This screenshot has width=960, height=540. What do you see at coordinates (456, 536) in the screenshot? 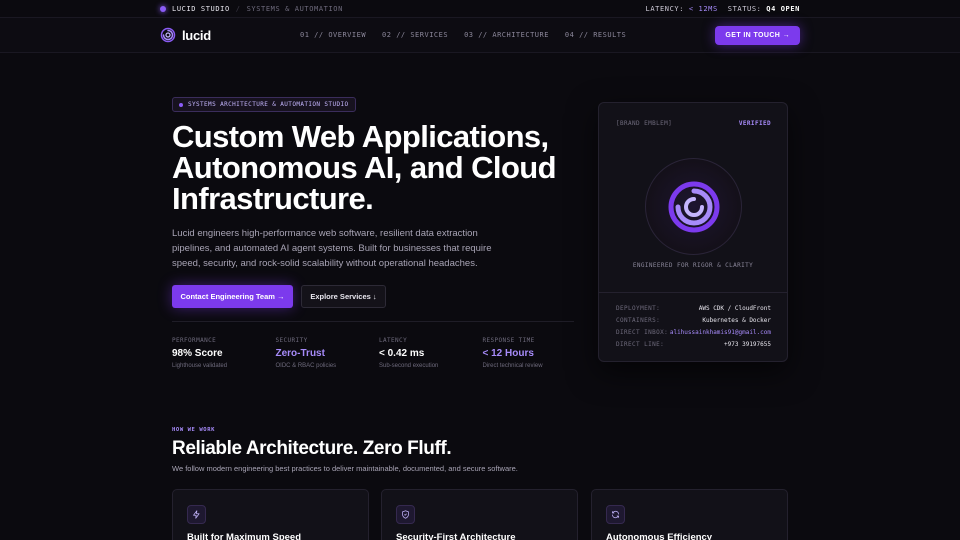
I see `feature-title: Security-First Architecture` at bounding box center [456, 536].